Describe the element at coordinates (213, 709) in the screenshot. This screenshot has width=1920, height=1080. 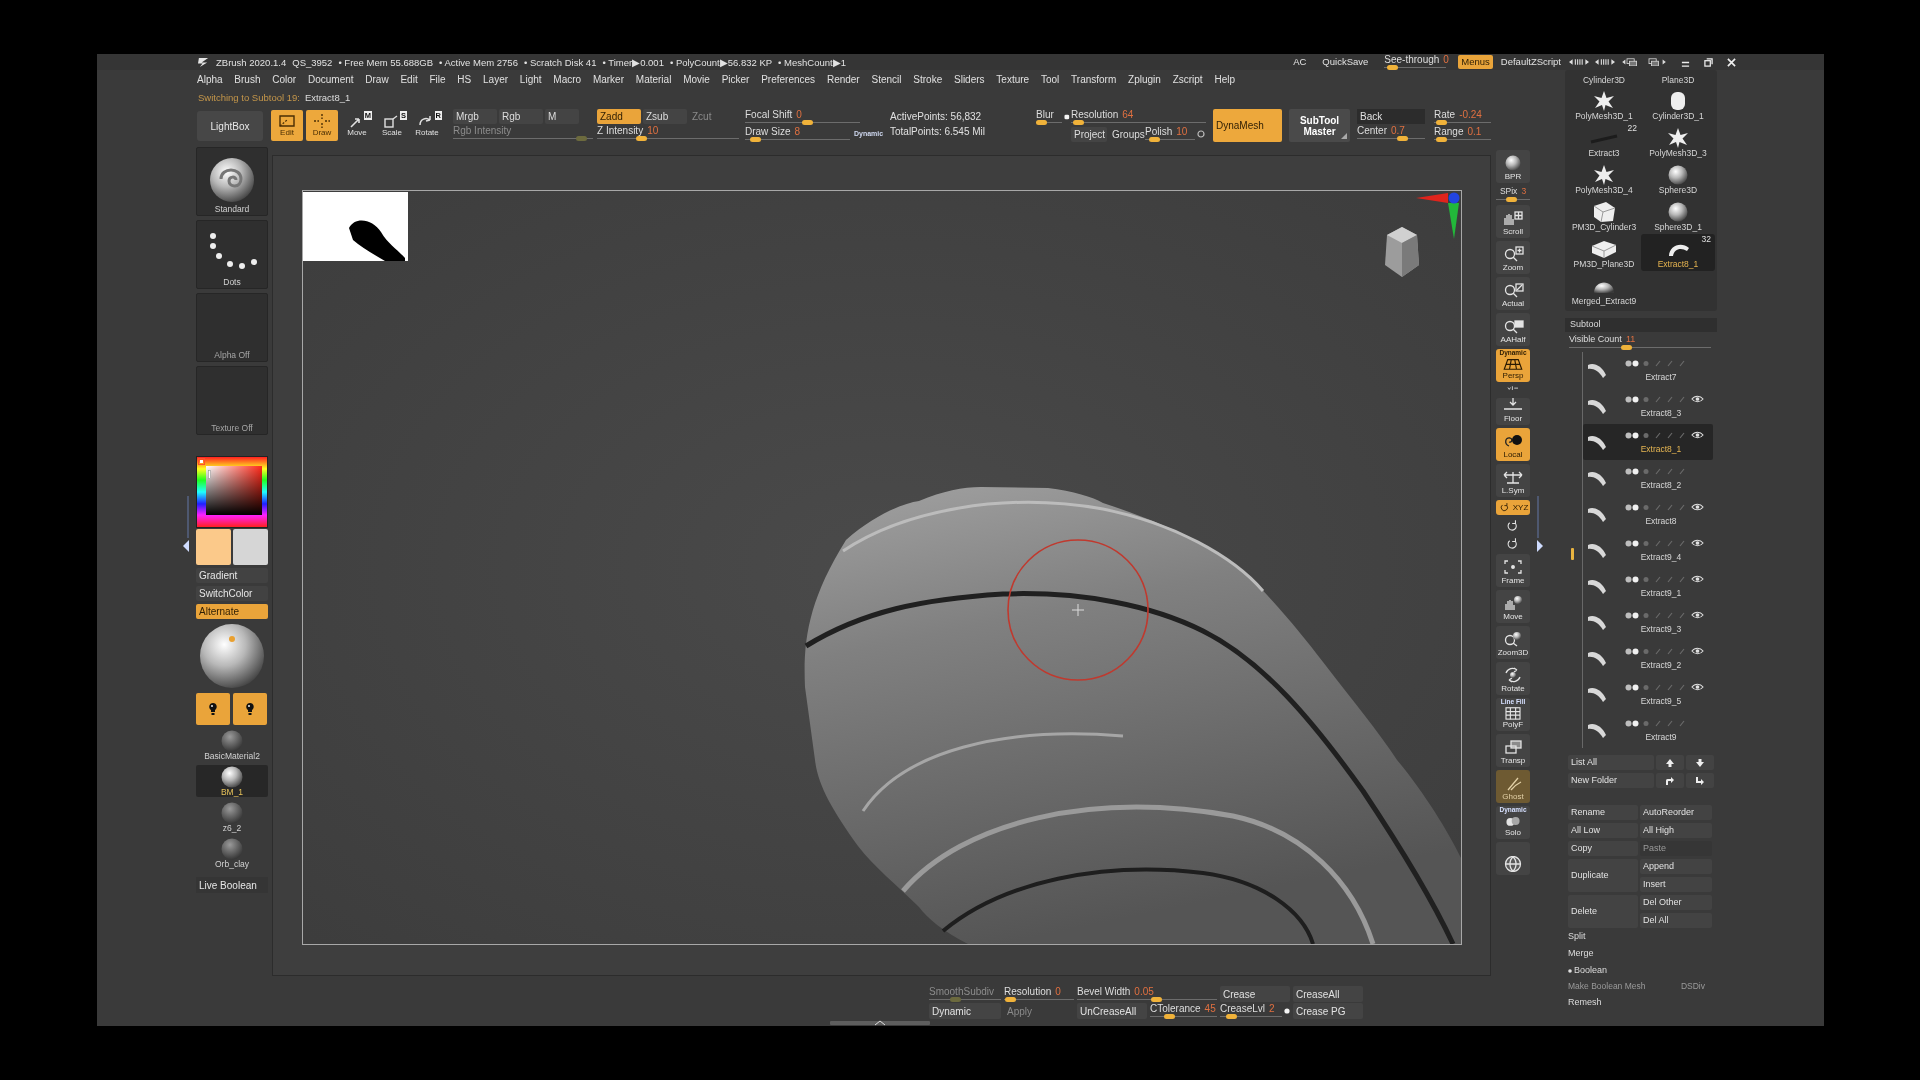
I see `light-toggle` at that location.